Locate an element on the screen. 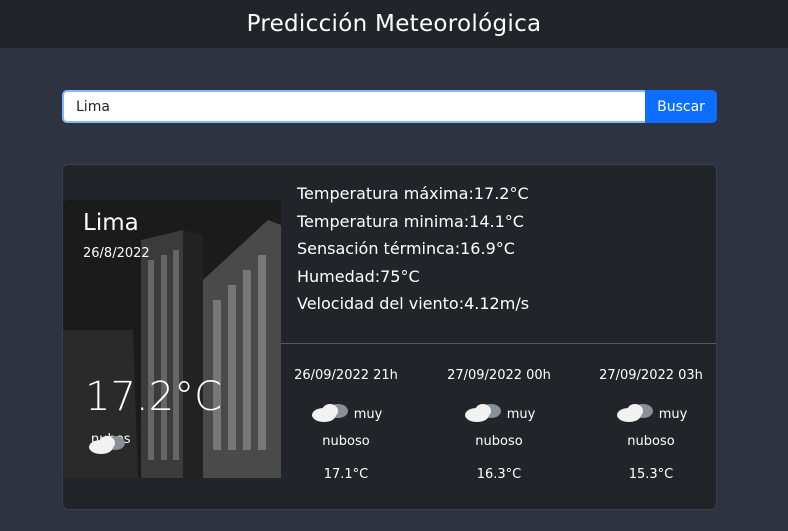 The image size is (788, 531). page-title: Predicción Meteorológica is located at coordinates (394, 24).